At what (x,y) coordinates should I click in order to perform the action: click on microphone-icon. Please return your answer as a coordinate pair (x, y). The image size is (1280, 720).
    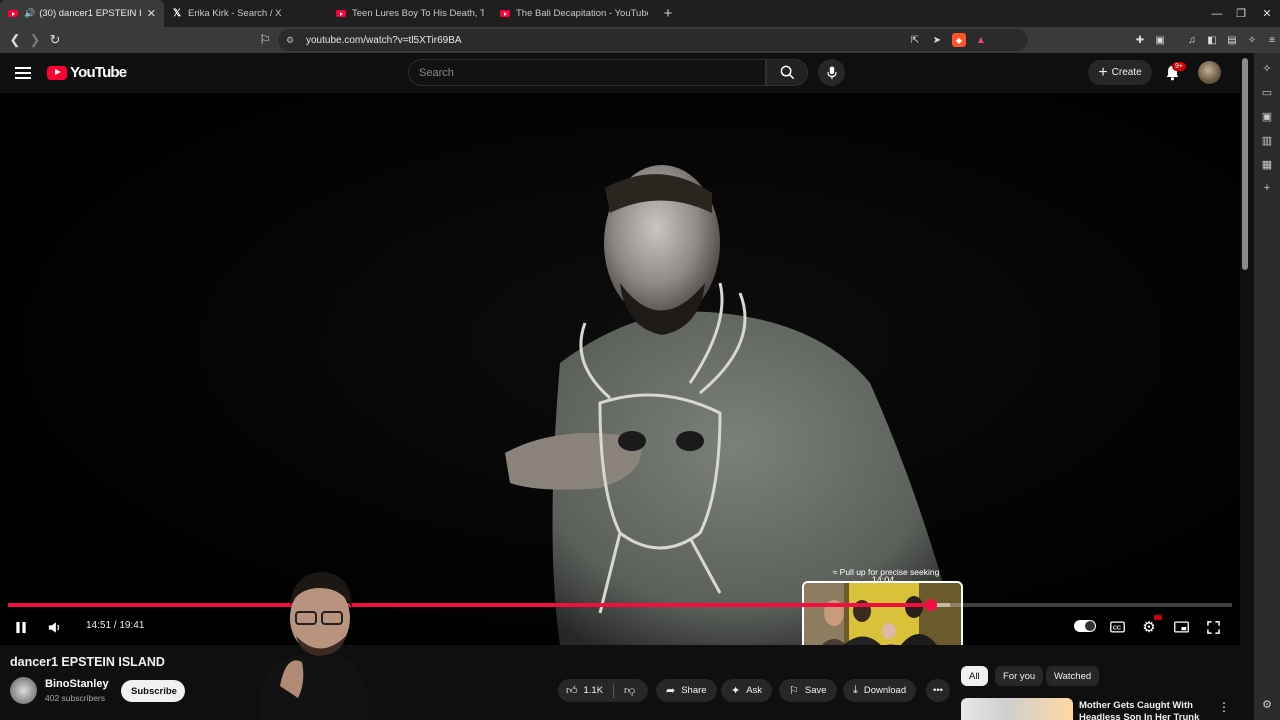
    Looking at the image, I should click on (831, 72).